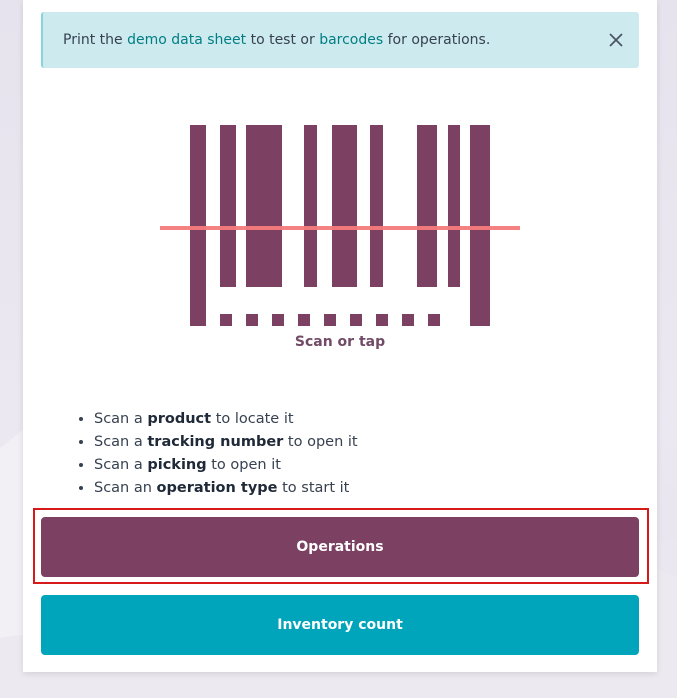 Image resolution: width=677 pixels, height=698 pixels. I want to click on tip-item: Scan a product to locate it, so click(226, 419).